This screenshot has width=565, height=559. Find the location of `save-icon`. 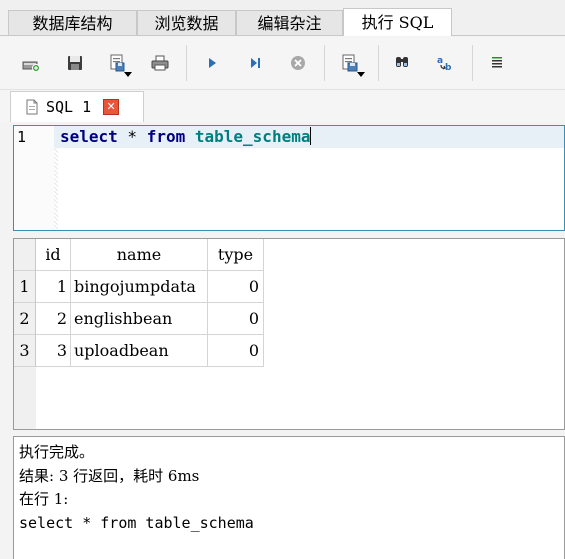

save-icon is located at coordinates (75, 63).